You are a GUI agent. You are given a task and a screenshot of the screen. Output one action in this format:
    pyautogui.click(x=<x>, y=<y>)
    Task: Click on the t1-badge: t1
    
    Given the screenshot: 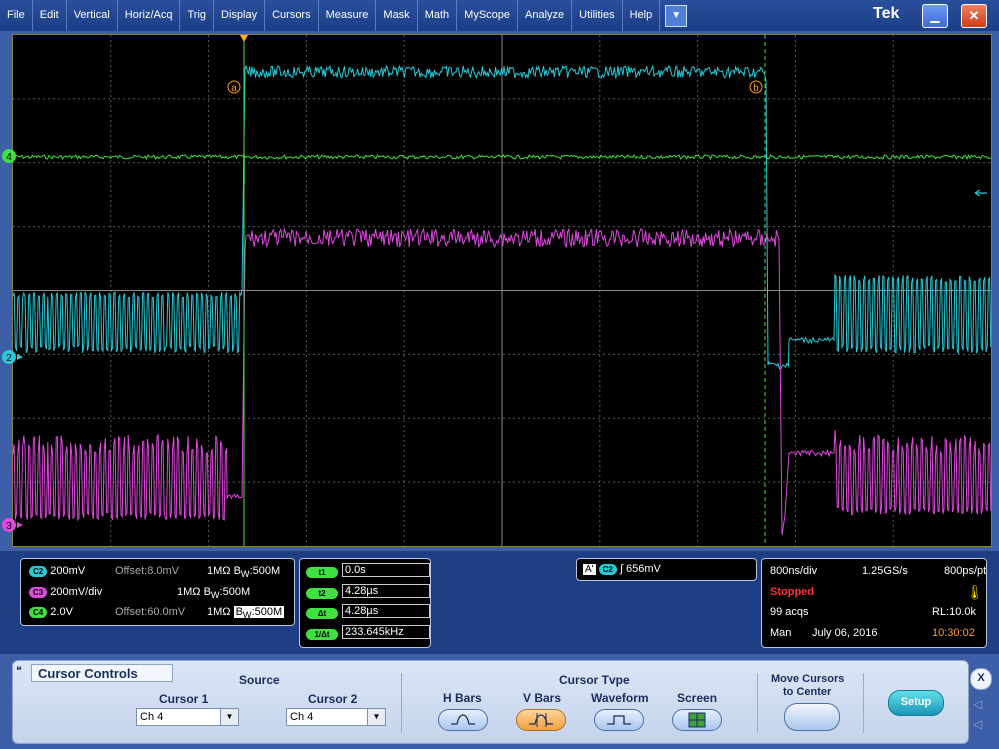 What is the action you would take?
    pyautogui.click(x=322, y=572)
    